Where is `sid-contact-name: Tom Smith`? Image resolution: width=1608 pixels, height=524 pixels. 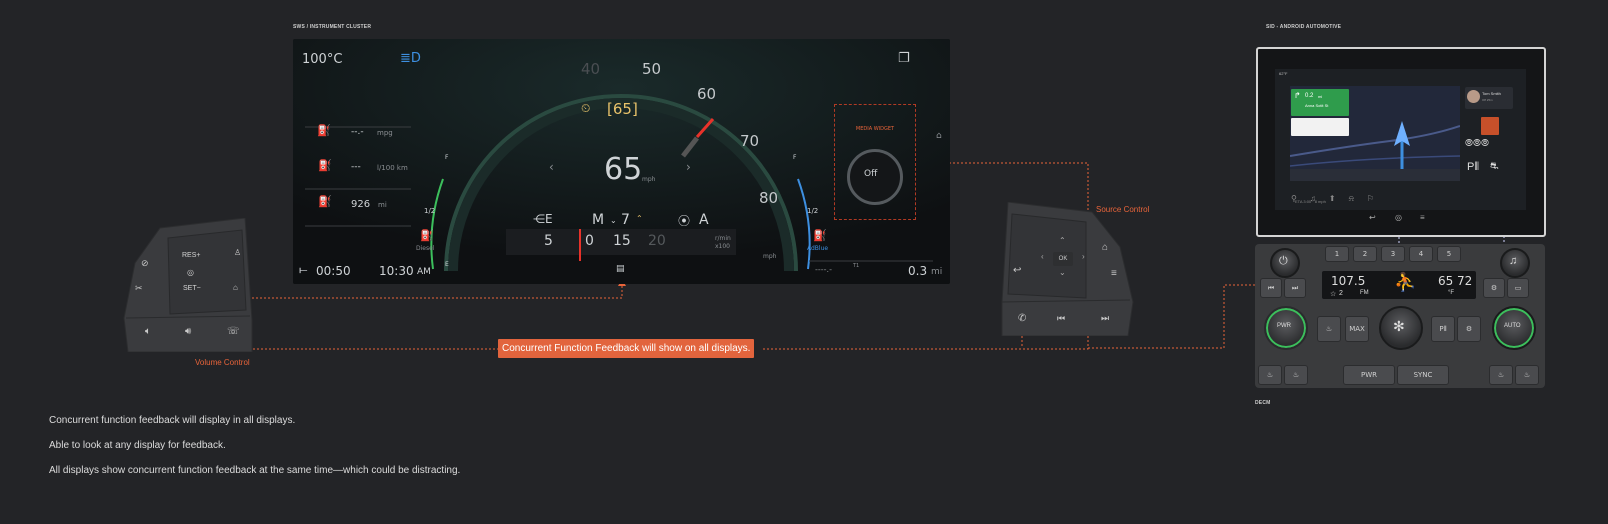 sid-contact-name: Tom Smith is located at coordinates (1491, 93).